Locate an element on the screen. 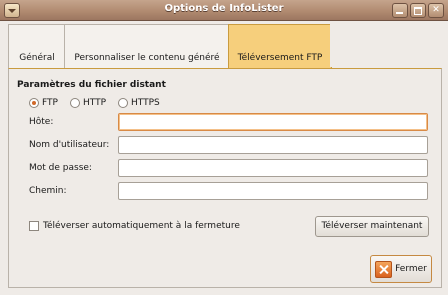 This screenshot has height=295, width=448. host-field is located at coordinates (273, 122).